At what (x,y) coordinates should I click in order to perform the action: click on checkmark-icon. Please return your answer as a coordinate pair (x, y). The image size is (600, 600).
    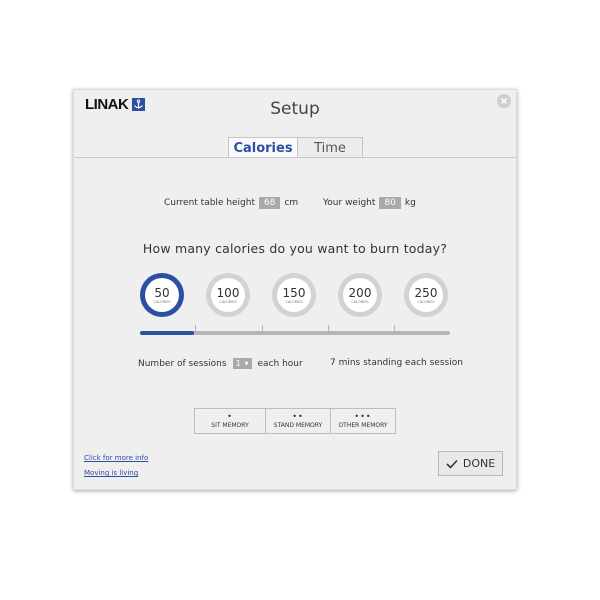
    Looking at the image, I should click on (452, 464).